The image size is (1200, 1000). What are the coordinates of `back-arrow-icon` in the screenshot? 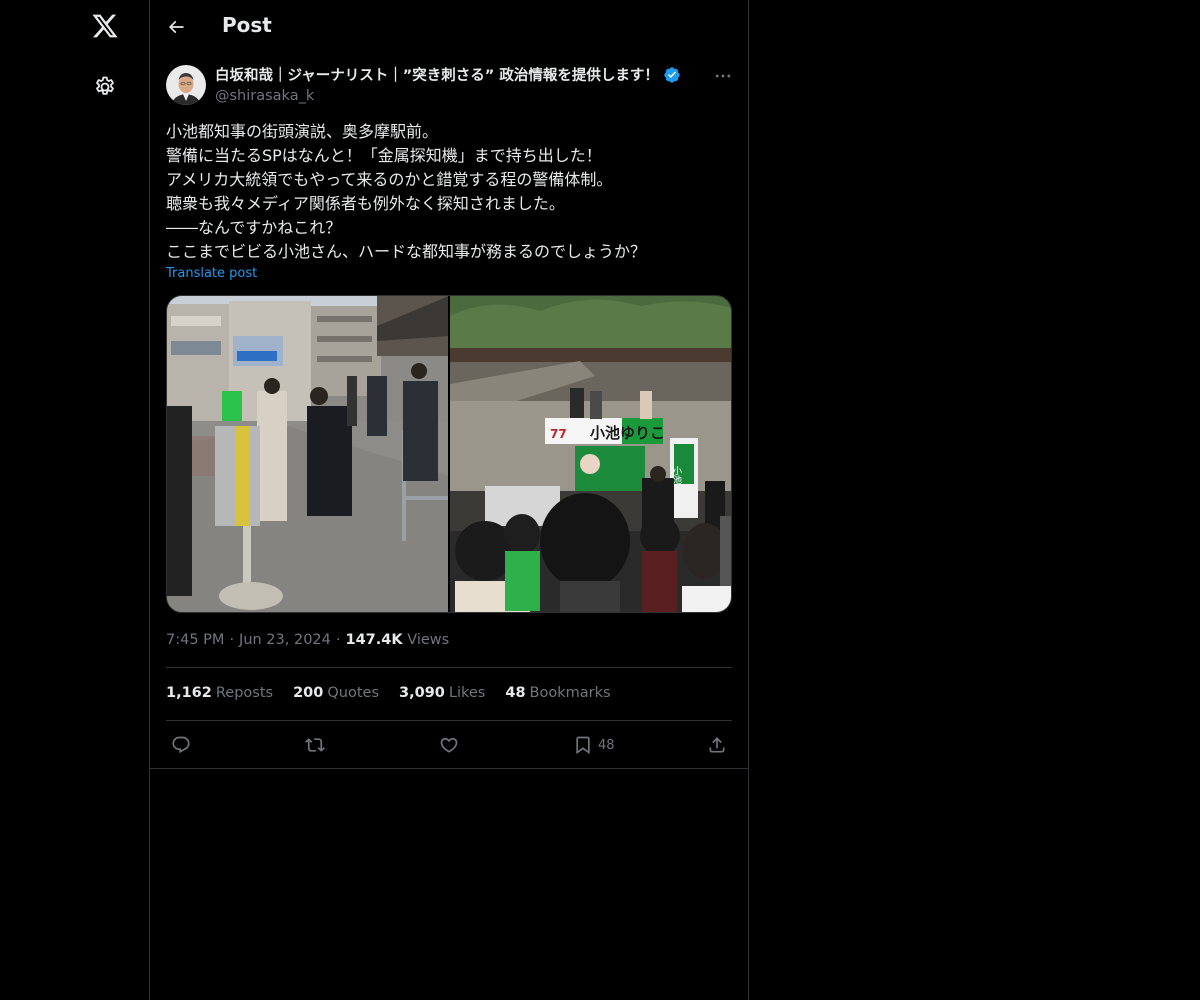 It's located at (176, 27).